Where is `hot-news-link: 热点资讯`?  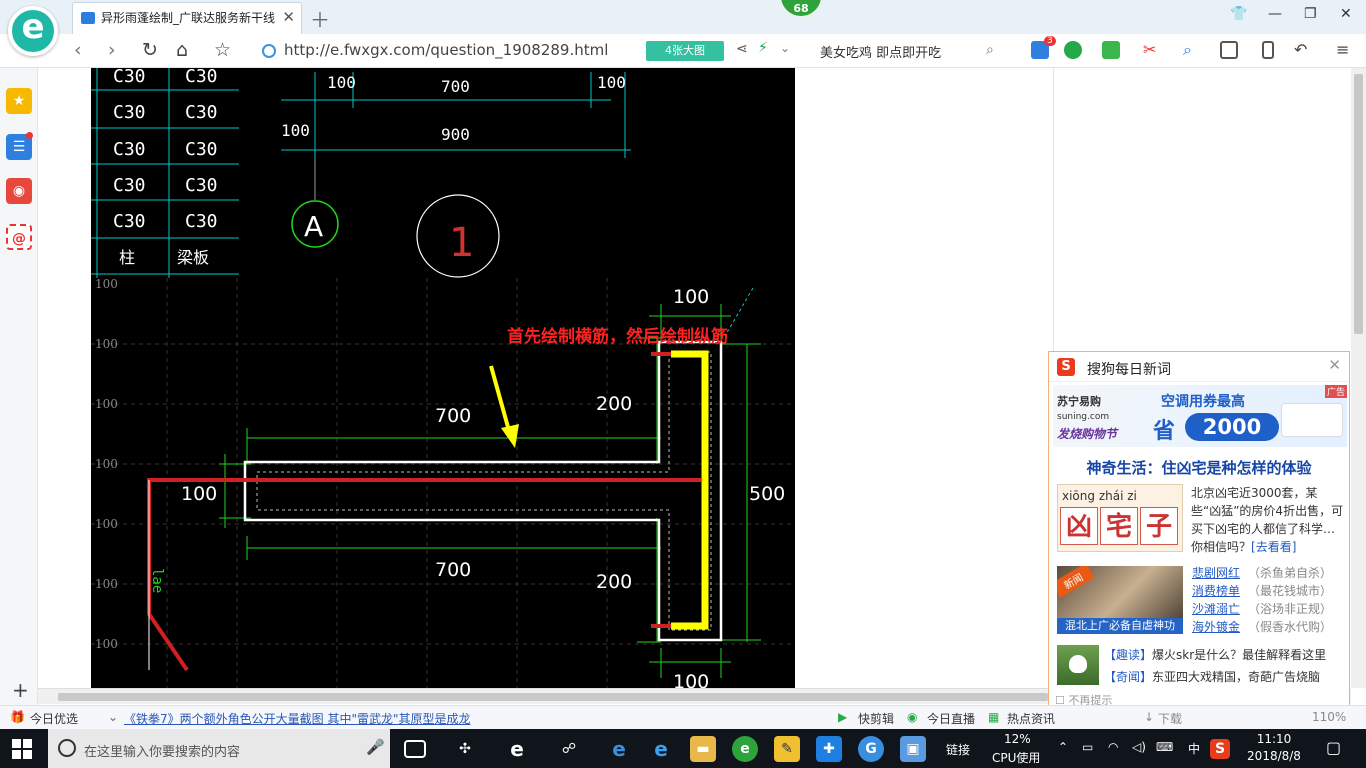
hot-news-link: 热点资讯 is located at coordinates (1031, 718).